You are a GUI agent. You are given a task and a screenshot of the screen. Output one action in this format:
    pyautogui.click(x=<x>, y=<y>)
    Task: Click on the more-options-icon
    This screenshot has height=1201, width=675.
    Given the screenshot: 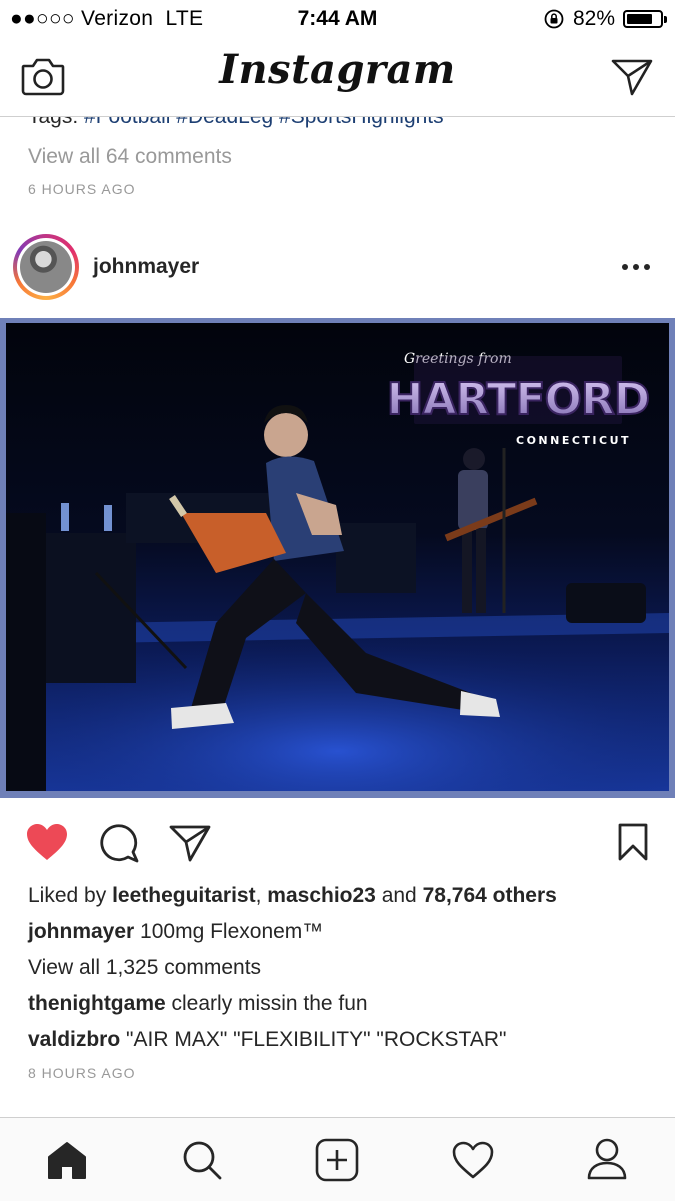 What is the action you would take?
    pyautogui.click(x=636, y=267)
    